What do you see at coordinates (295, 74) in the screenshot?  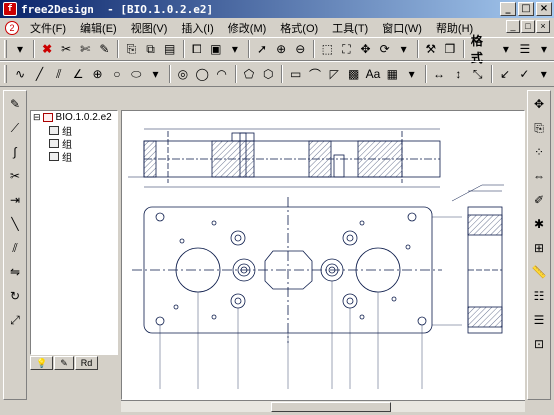 I see `rectangle-icon: ▭` at bounding box center [295, 74].